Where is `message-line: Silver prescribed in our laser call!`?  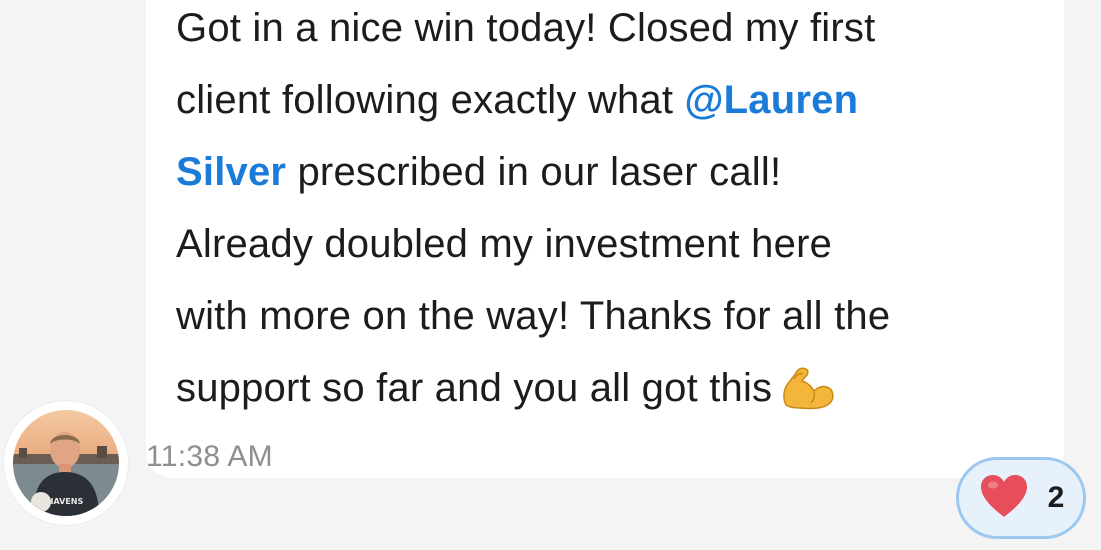
message-line: Silver prescribed in our laser call! is located at coordinates (479, 172).